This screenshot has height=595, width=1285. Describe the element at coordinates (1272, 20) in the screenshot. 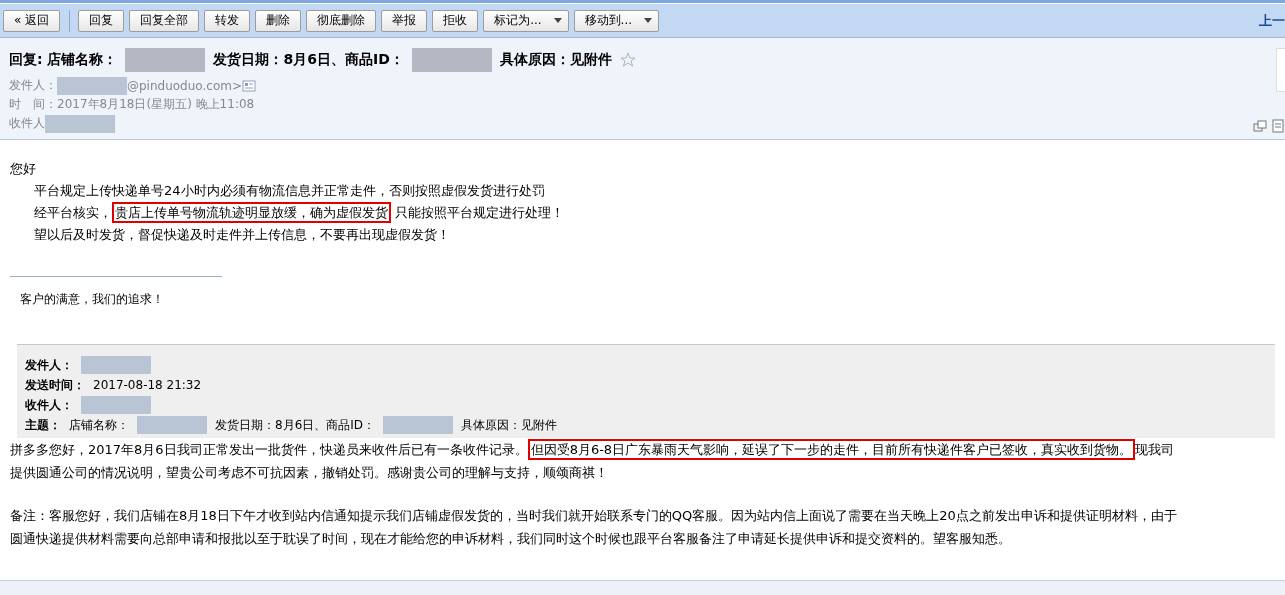

I see `previous-mail-link: 上一` at that location.